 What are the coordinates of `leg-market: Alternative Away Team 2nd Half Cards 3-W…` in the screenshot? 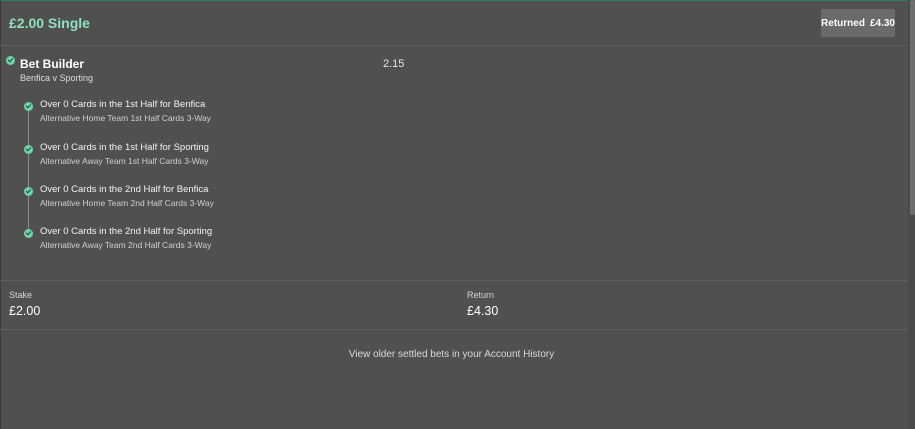 It's located at (126, 245).